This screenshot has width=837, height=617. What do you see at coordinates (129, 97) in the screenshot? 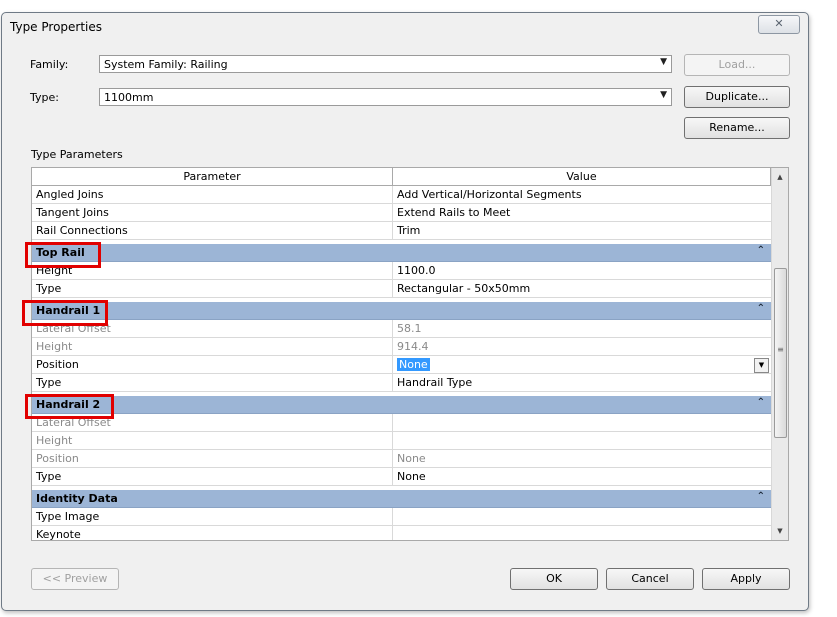
I see `type-dropdown-value: 1100mm` at bounding box center [129, 97].